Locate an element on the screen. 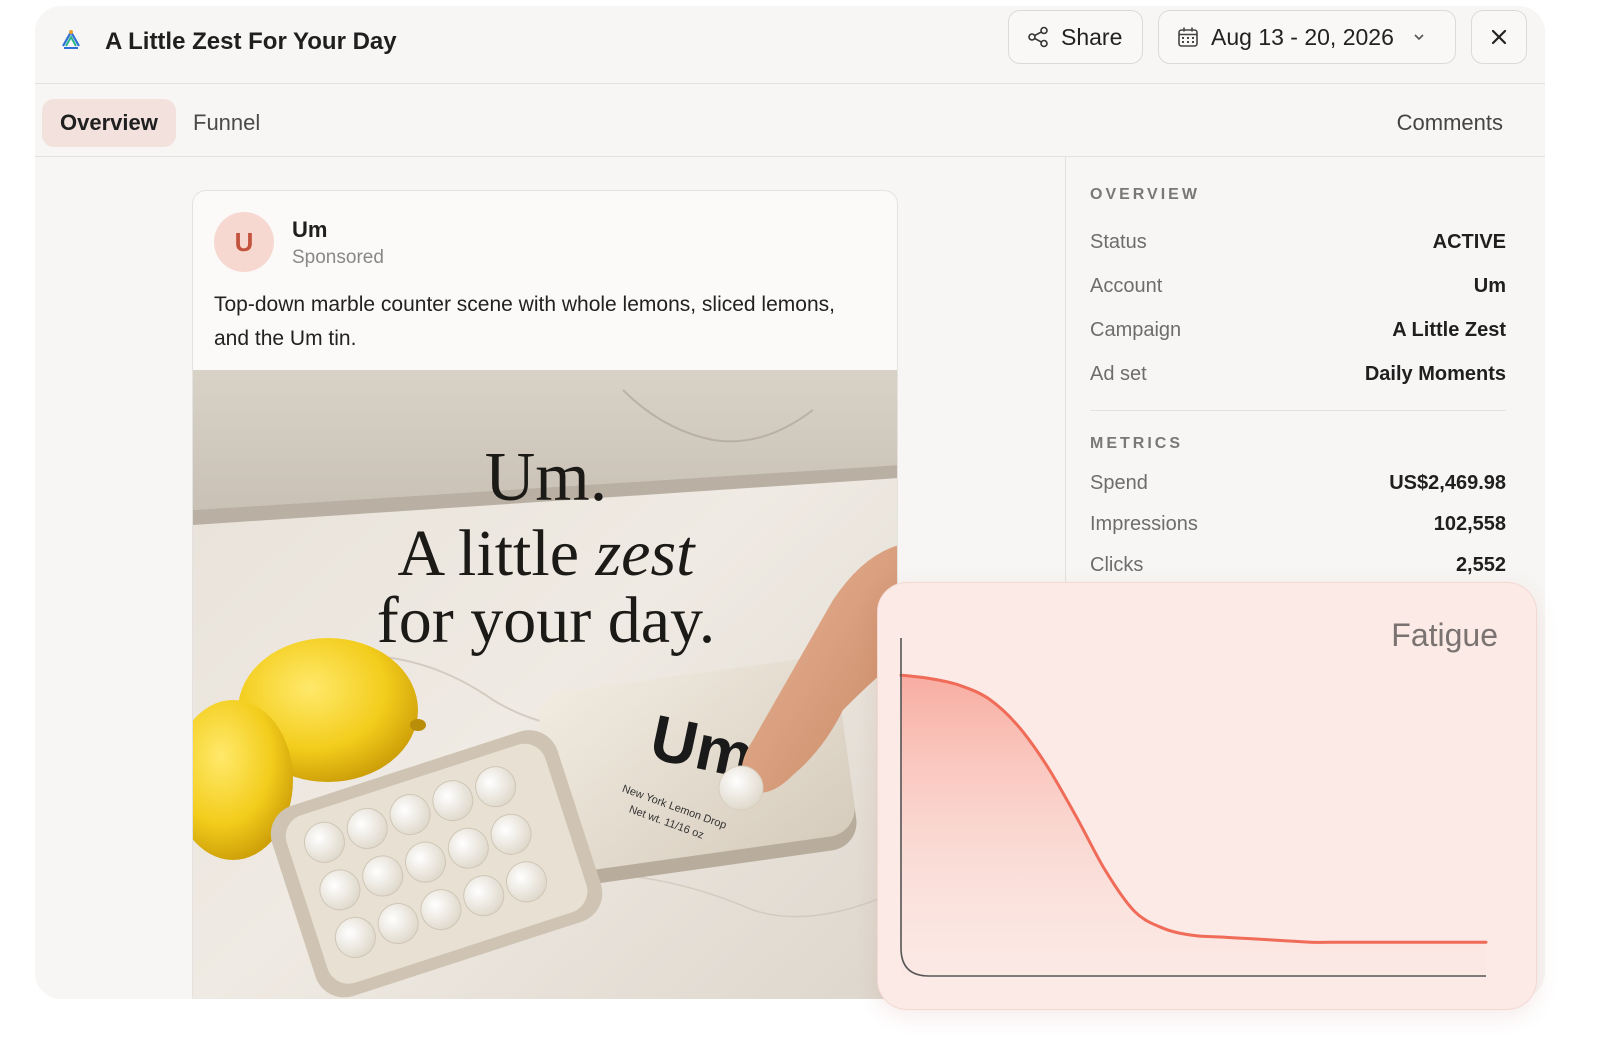 This screenshot has width=1623, height=1049. tab-overview: Overview is located at coordinates (109, 123).